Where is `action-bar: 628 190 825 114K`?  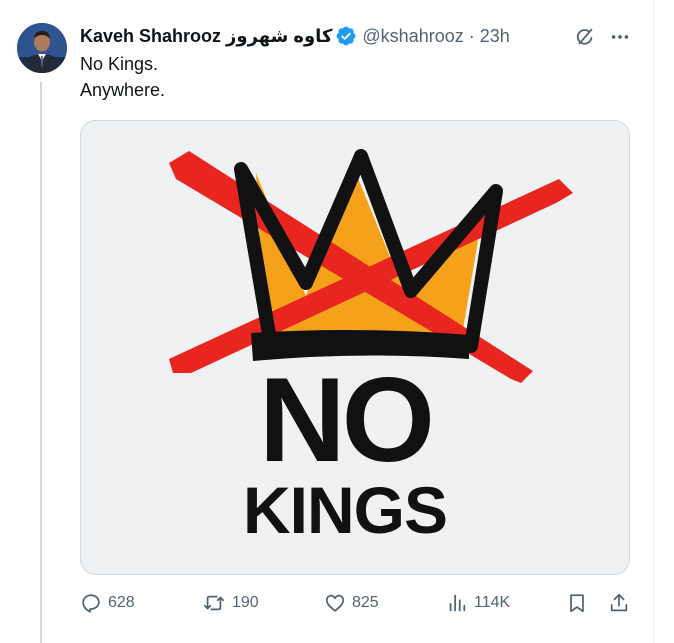
action-bar: 628 190 825 114K is located at coordinates (360, 605).